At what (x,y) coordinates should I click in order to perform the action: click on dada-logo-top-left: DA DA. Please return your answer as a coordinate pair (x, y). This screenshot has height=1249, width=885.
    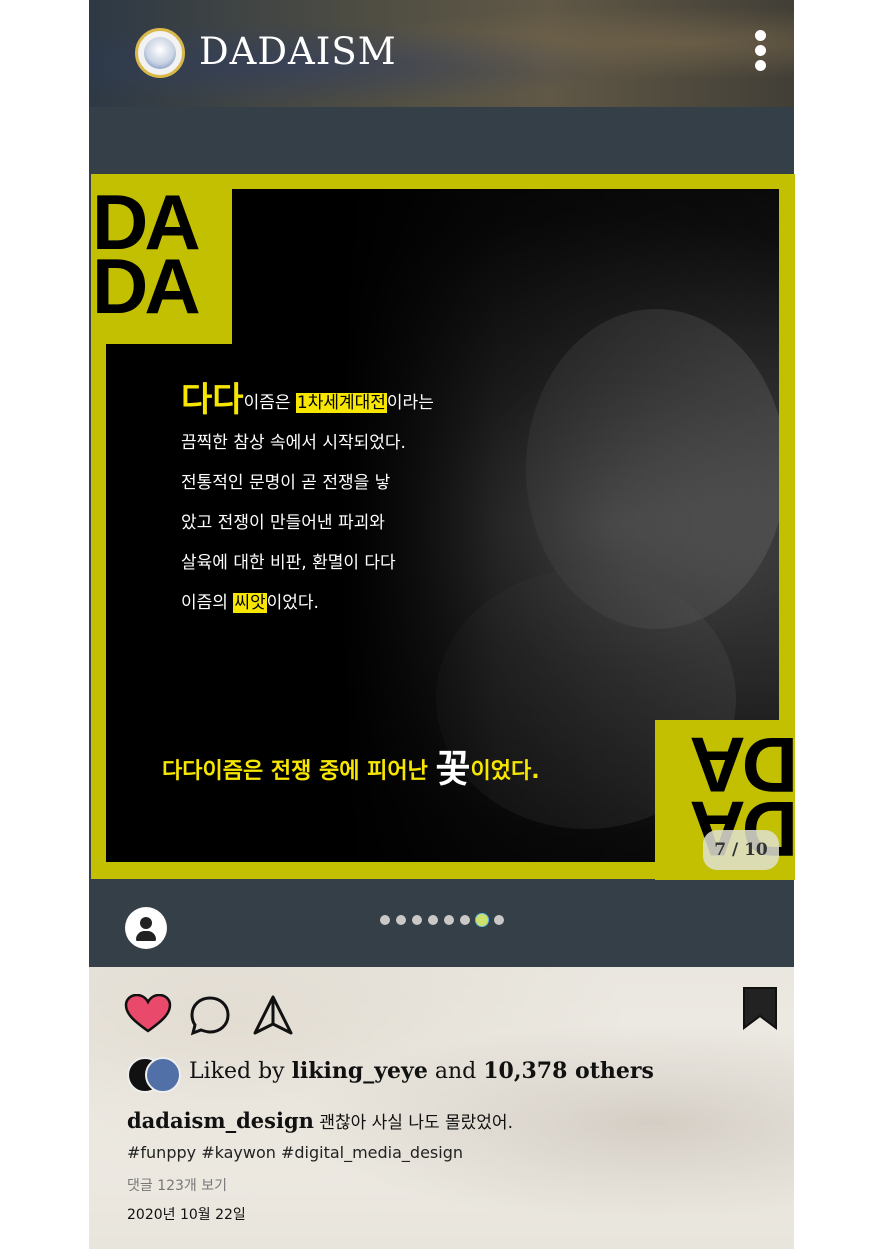
    Looking at the image, I should click on (167, 259).